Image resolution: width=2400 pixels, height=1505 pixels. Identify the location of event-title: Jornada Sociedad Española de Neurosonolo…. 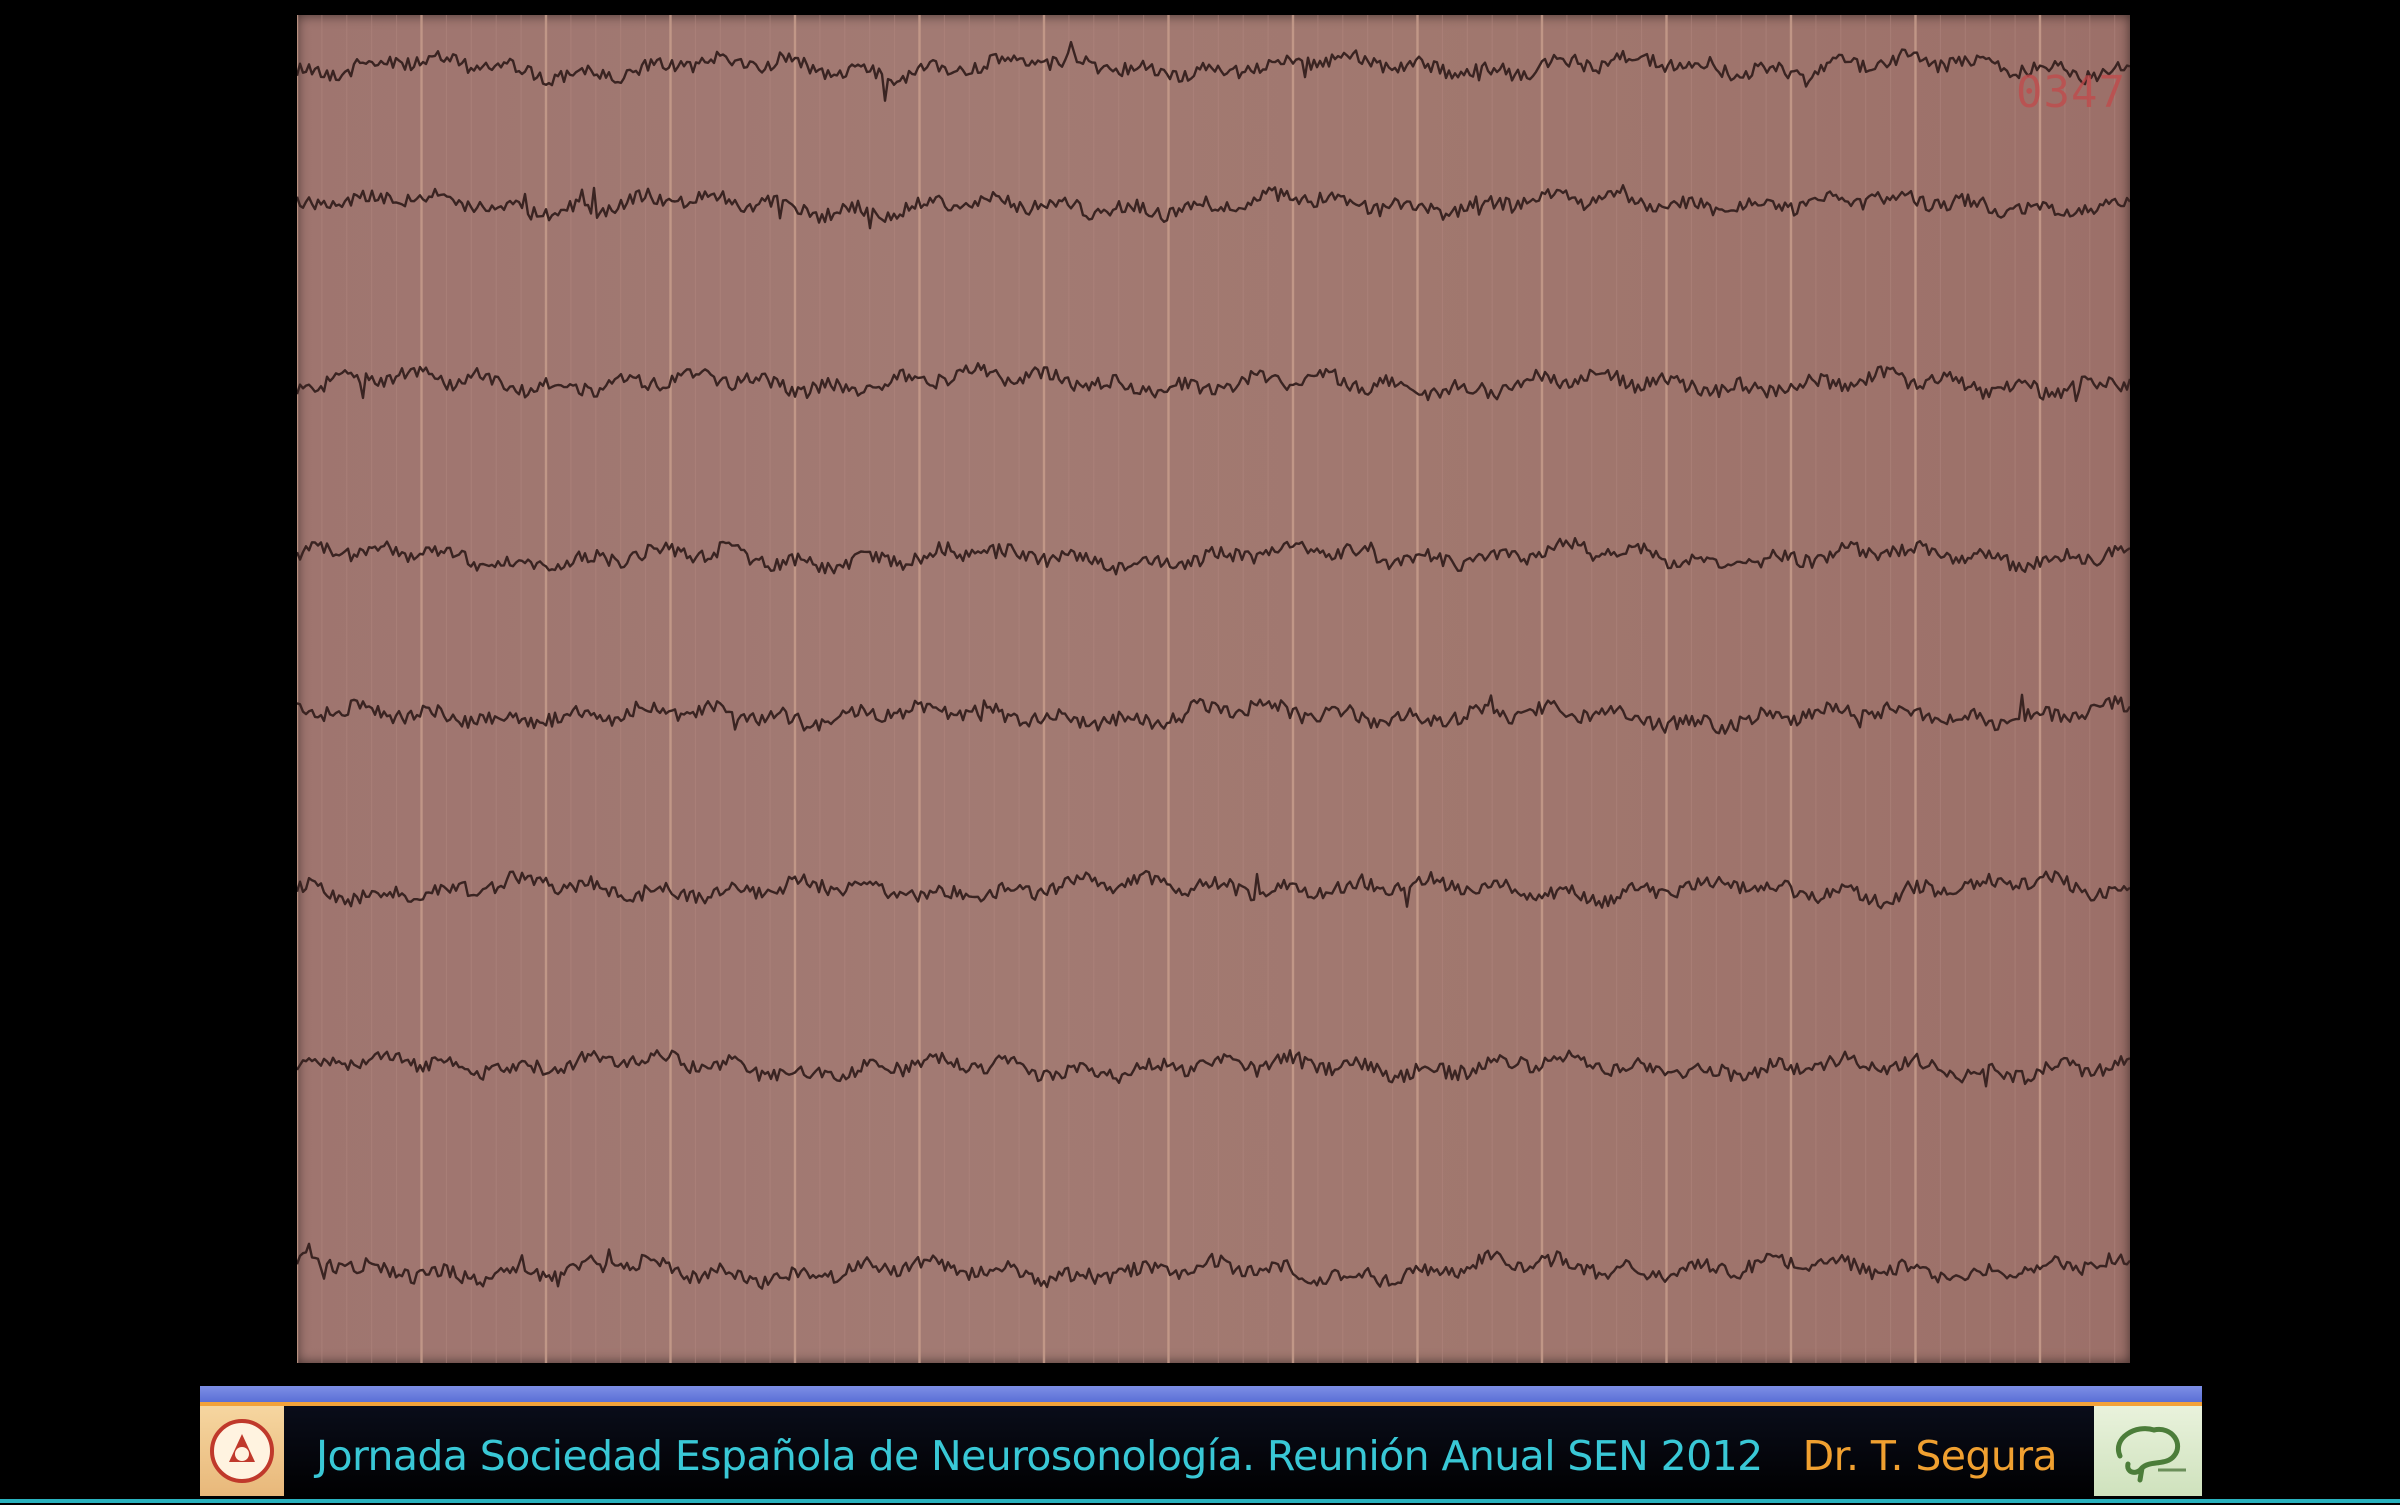
(1039, 1456).